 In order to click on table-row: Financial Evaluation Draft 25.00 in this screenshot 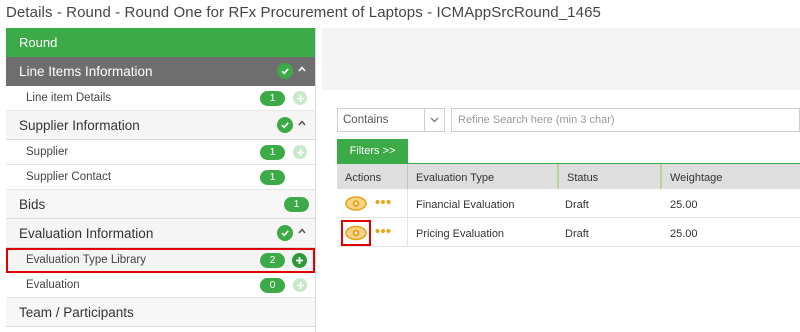, I will do `click(568, 203)`.